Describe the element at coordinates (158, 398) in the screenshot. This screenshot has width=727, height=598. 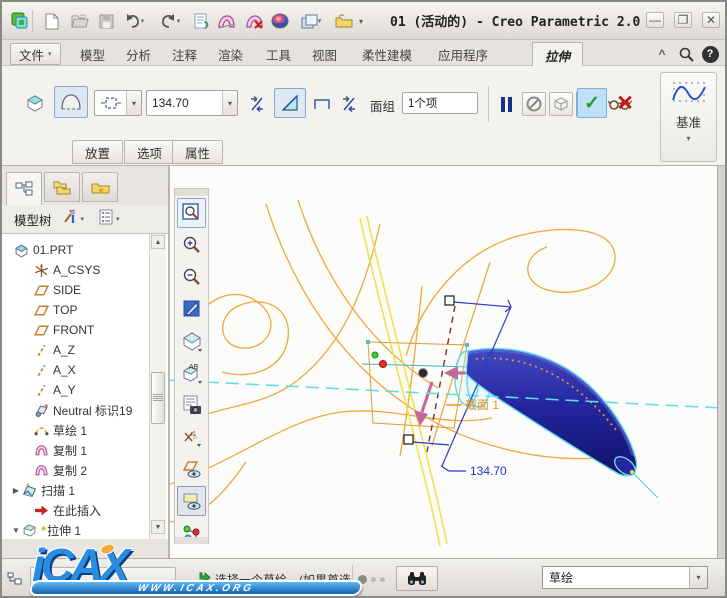
I see `vscroll-thumb` at that location.